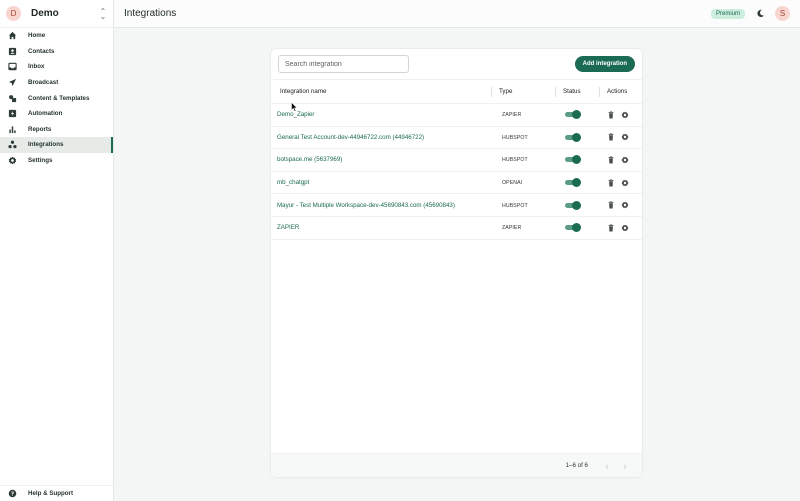 This screenshot has width=800, height=501. I want to click on user-avatar: S, so click(782, 13).